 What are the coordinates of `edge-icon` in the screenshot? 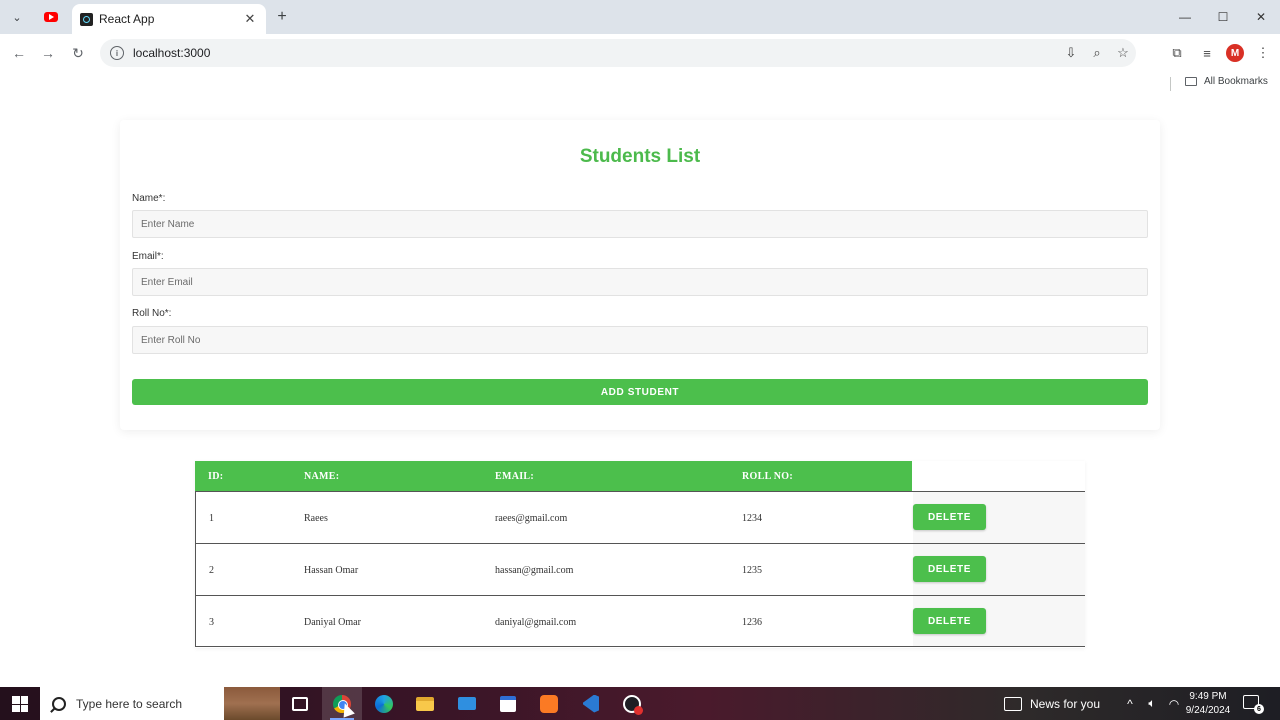 It's located at (384, 703).